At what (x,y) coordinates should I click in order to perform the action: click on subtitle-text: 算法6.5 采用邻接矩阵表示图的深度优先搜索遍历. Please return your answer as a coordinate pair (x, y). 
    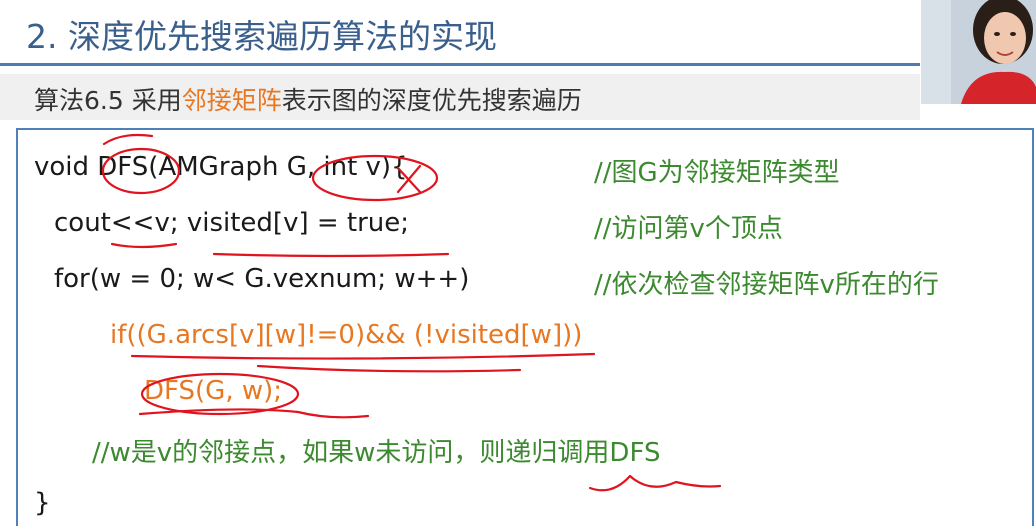
    Looking at the image, I should click on (308, 99).